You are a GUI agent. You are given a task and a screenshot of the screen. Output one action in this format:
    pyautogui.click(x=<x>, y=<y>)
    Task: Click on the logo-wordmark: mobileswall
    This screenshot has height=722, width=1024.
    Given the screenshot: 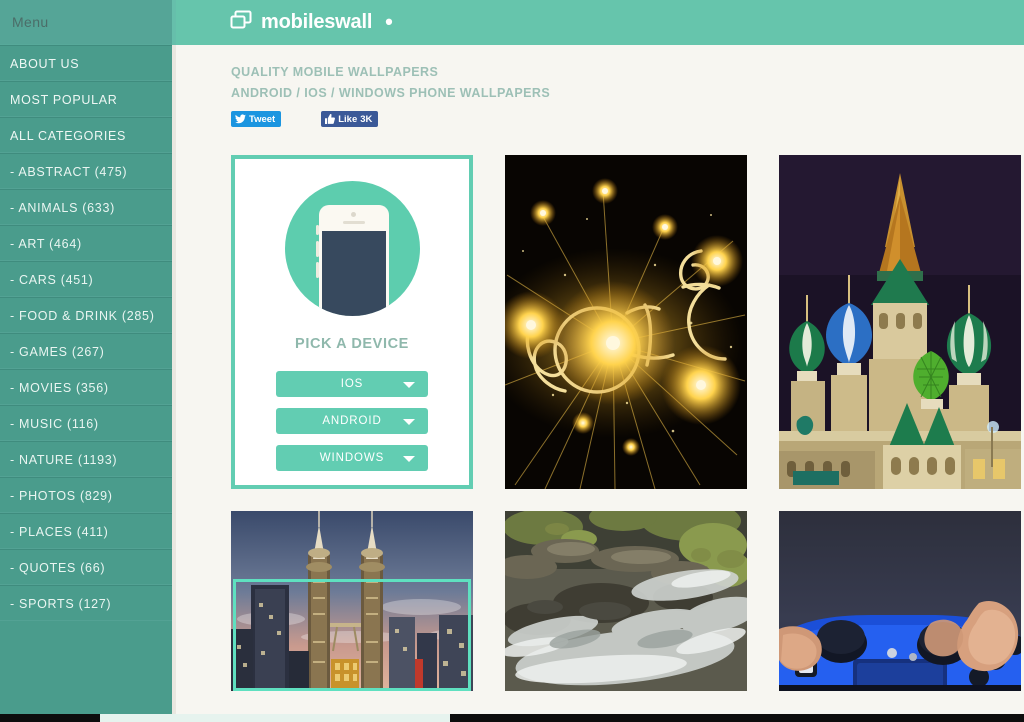 What is the action you would take?
    pyautogui.click(x=317, y=21)
    